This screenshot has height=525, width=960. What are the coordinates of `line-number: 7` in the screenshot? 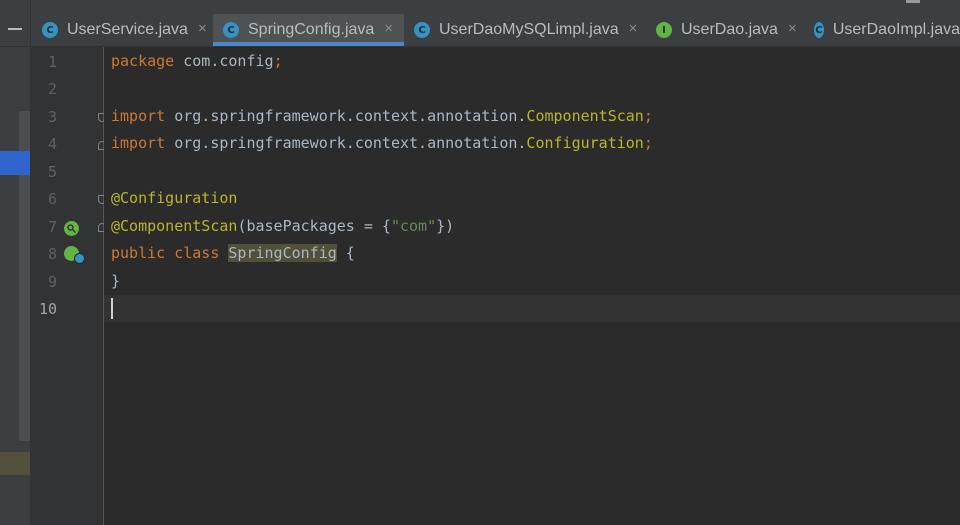 It's located at (52, 227).